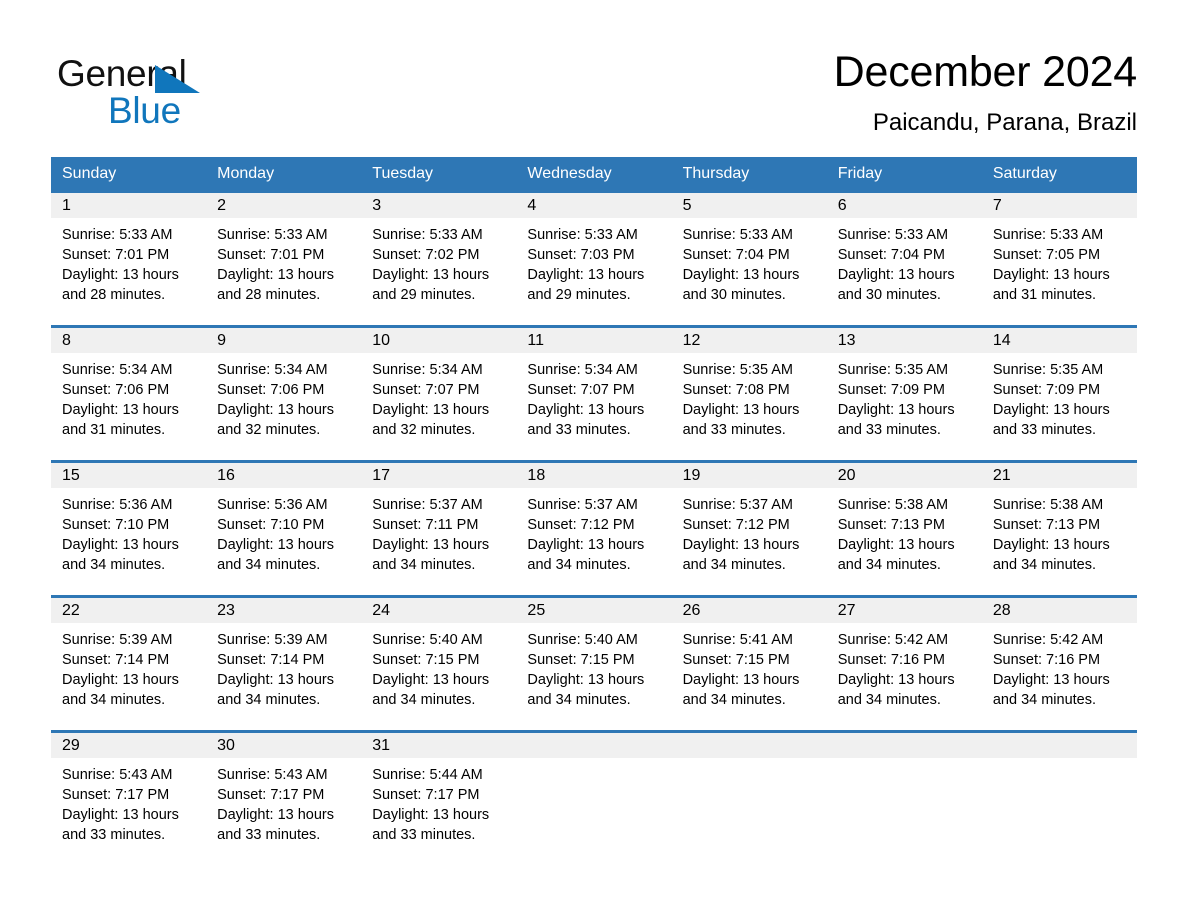  What do you see at coordinates (439, 475) in the screenshot?
I see `day-number: 17` at bounding box center [439, 475].